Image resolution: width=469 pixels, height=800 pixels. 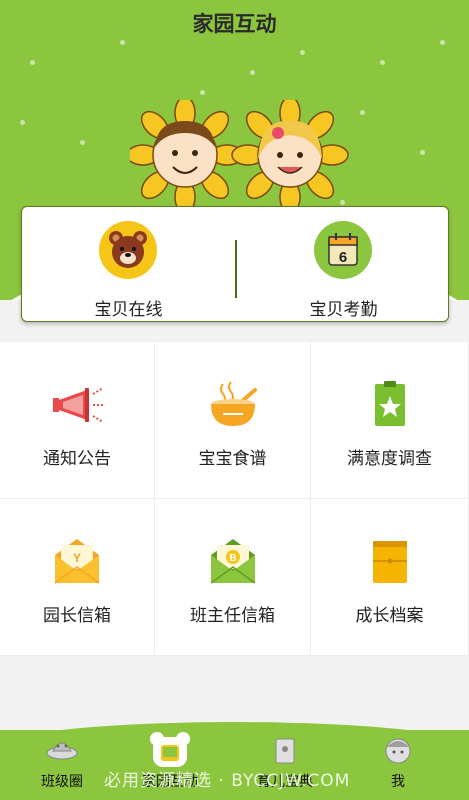 What do you see at coordinates (232, 459) in the screenshot?
I see `recipe-label: 宝宝食谱` at bounding box center [232, 459].